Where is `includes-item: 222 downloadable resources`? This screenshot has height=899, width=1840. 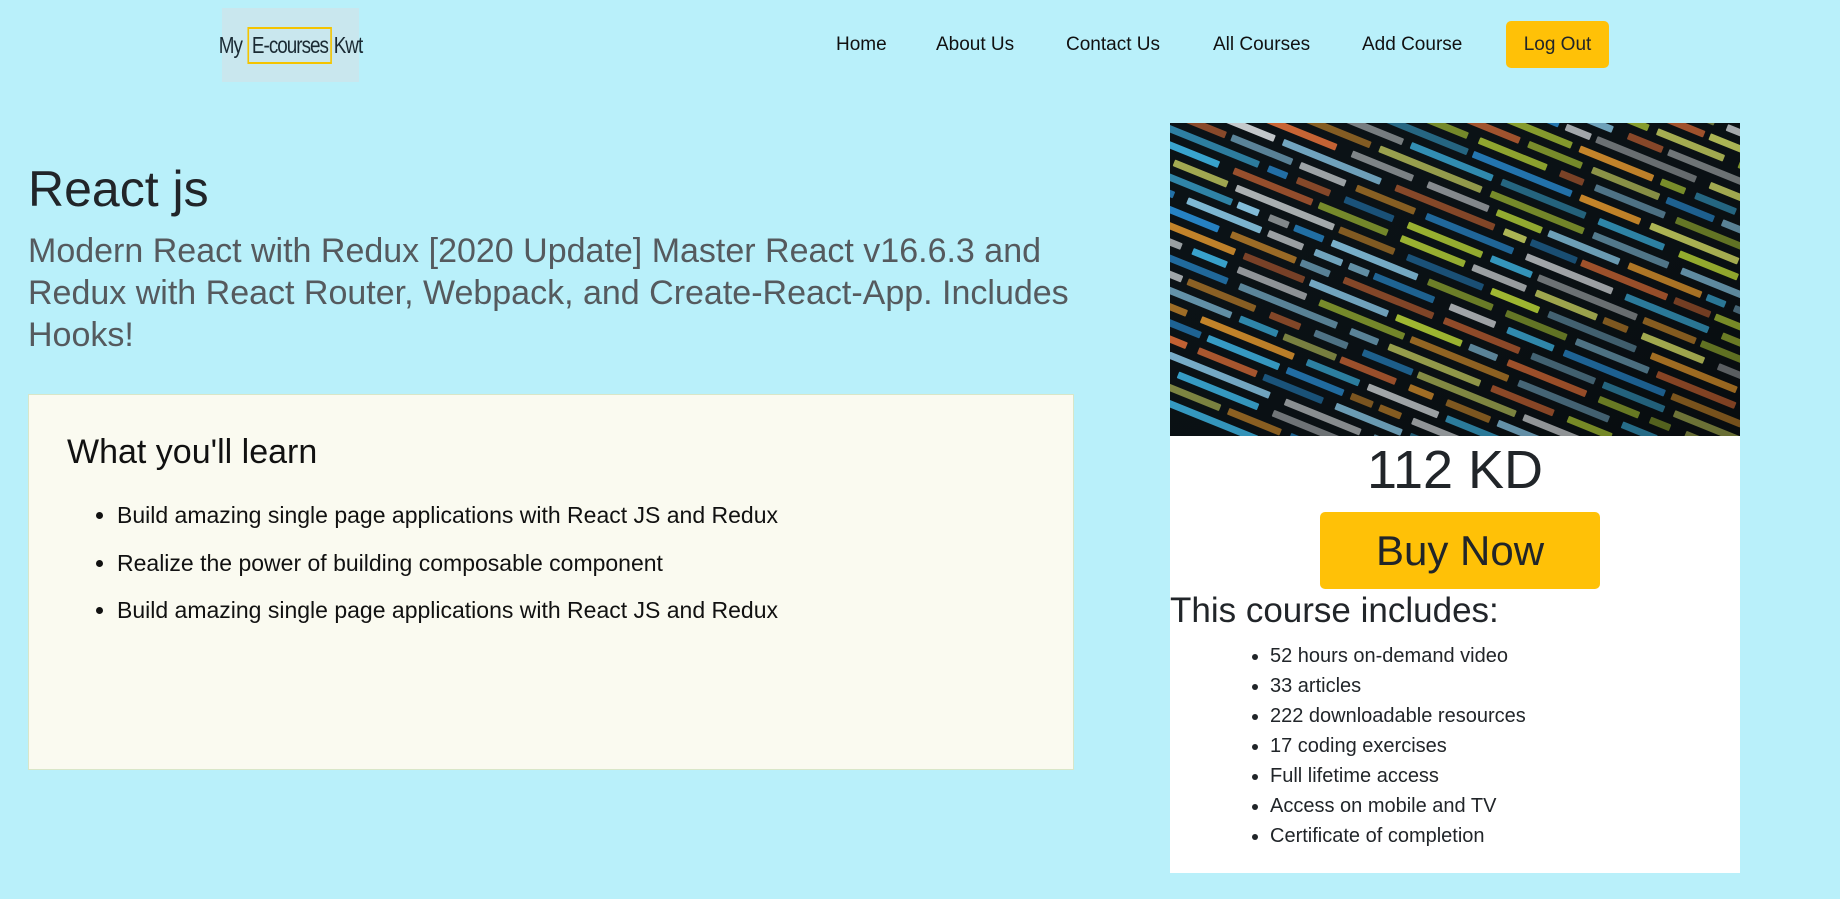
includes-item: 222 downloadable resources is located at coordinates (1398, 719).